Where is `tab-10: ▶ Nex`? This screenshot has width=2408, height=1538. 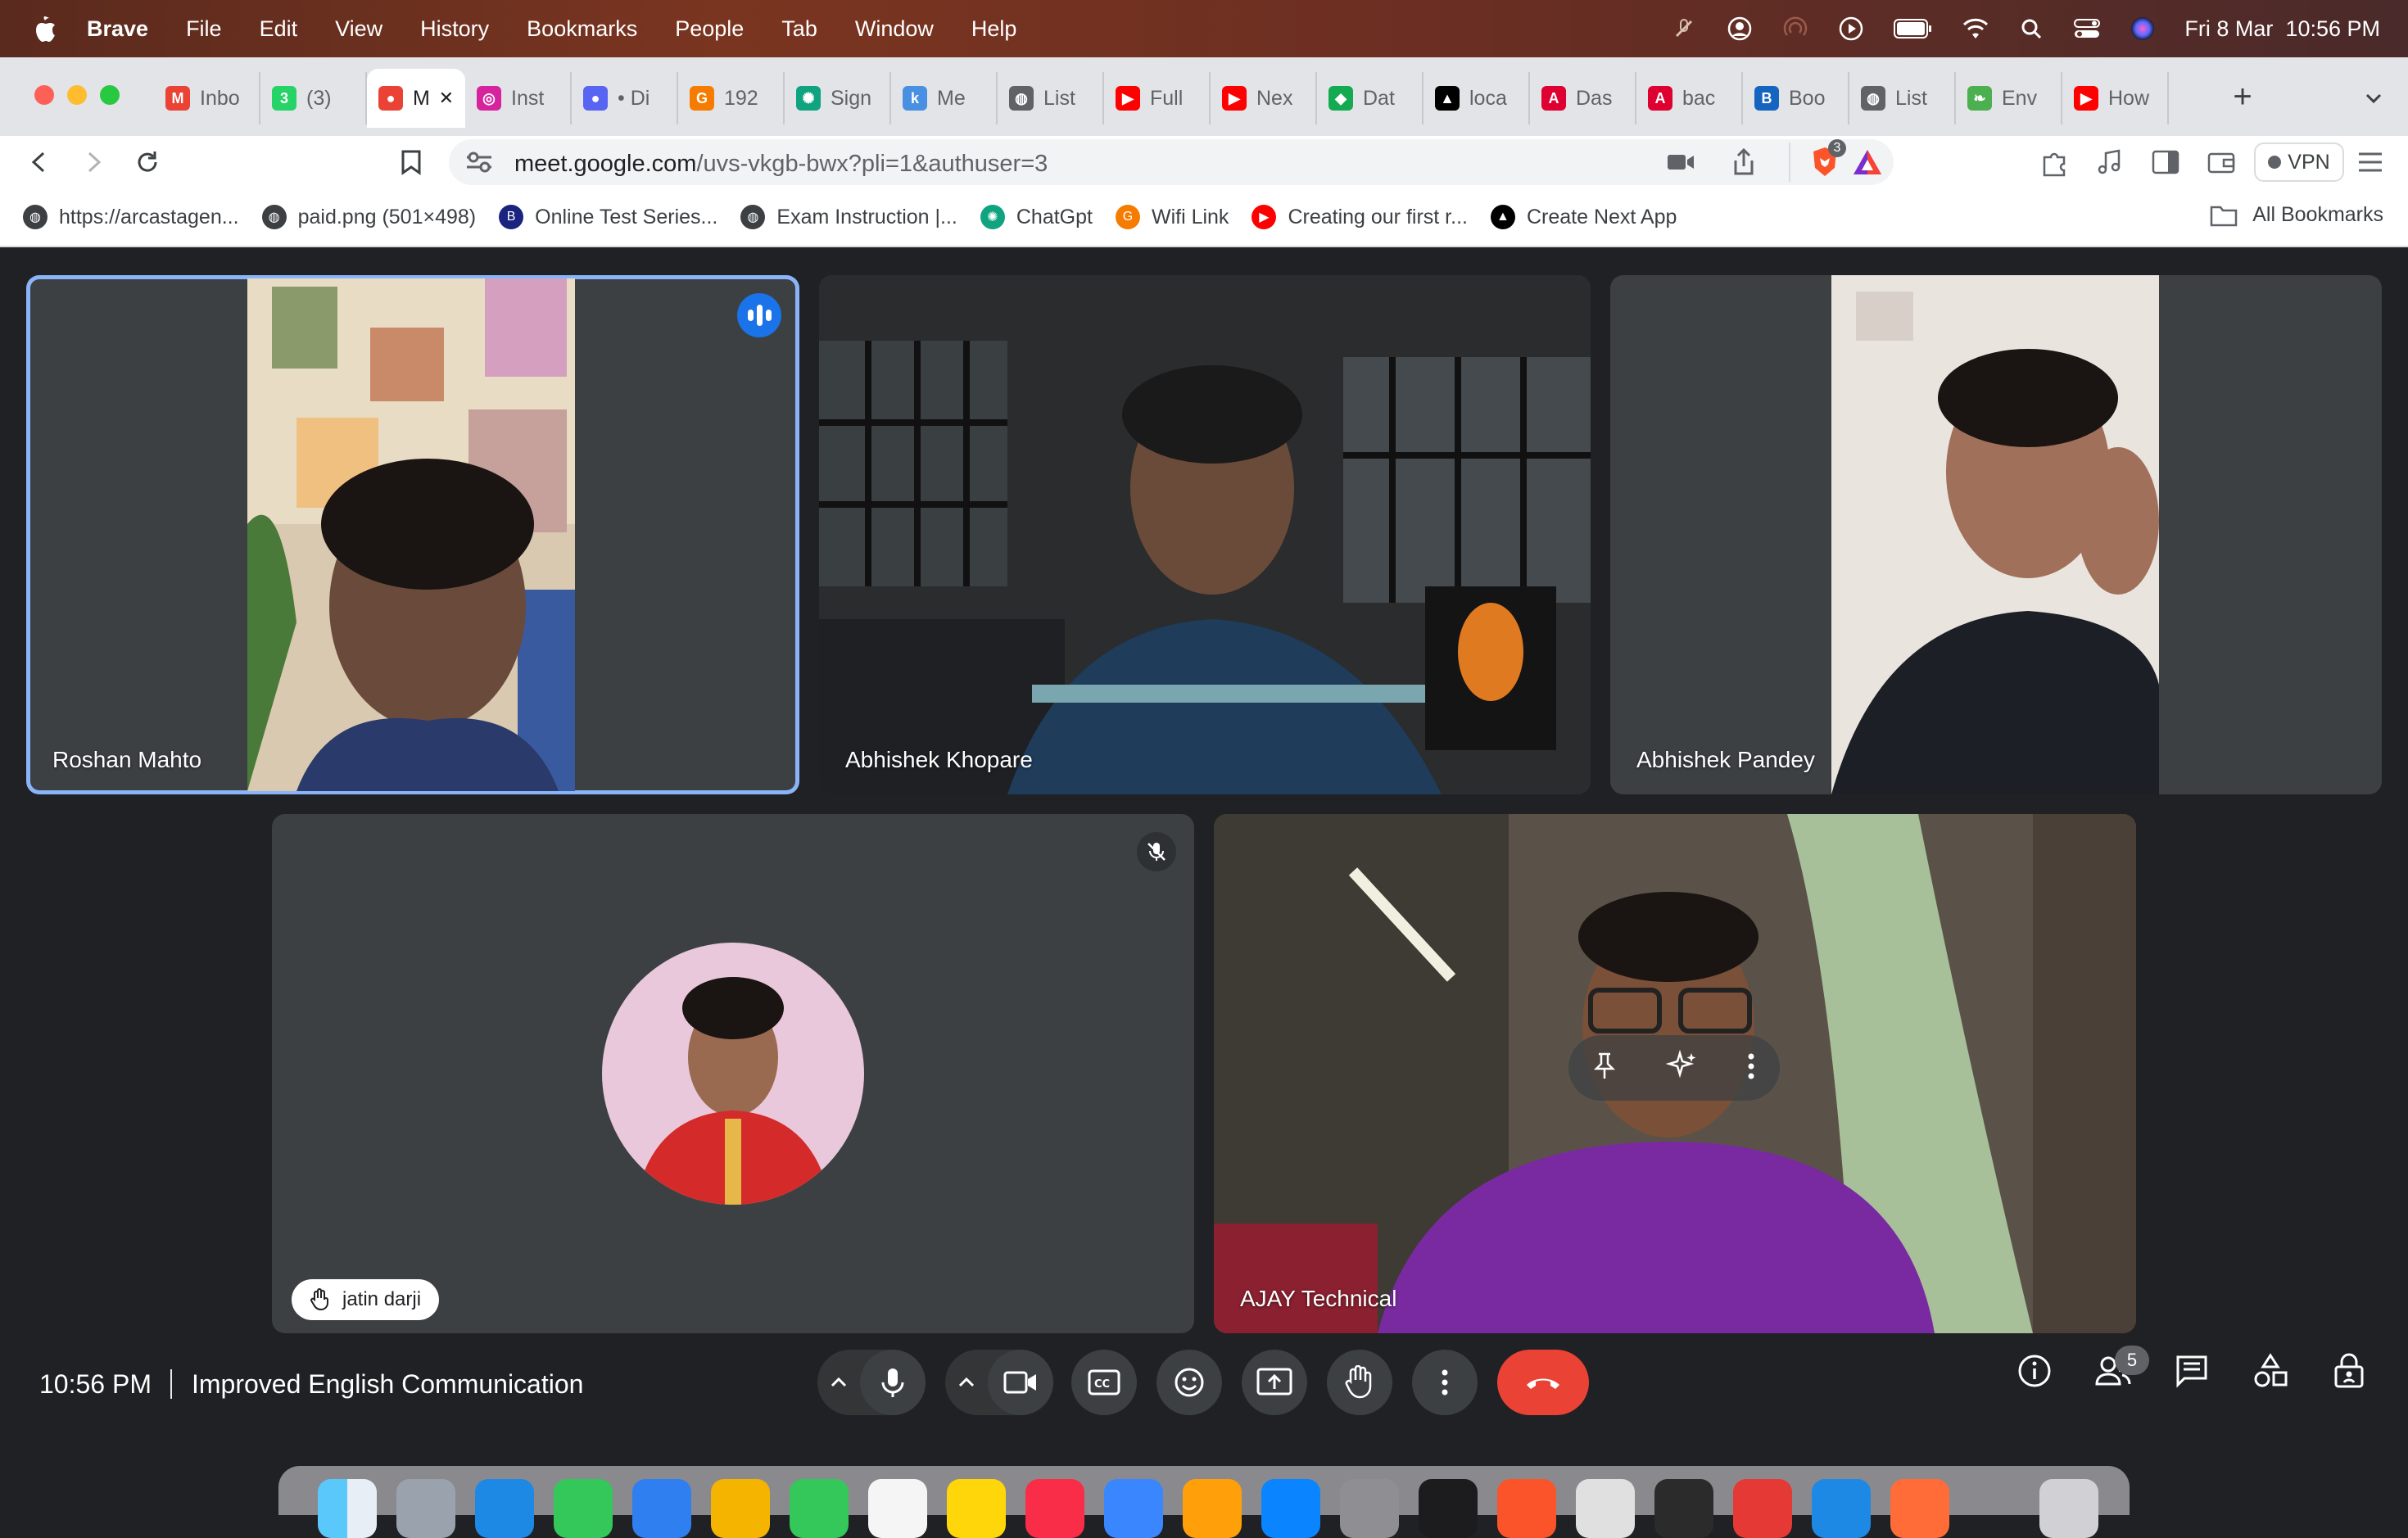 tab-10: ▶ Nex is located at coordinates (1264, 98).